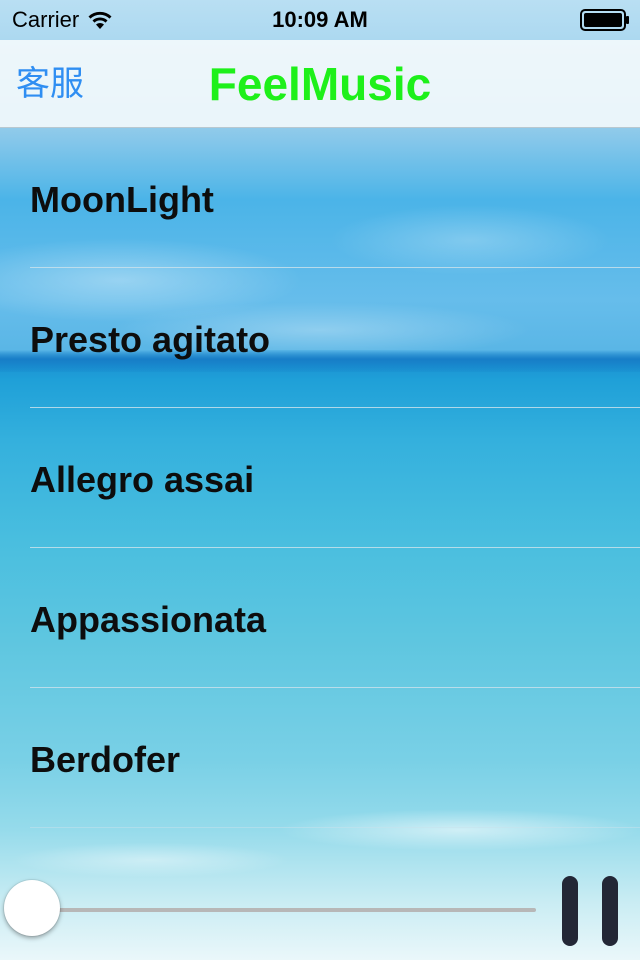 Image resolution: width=640 pixels, height=960 pixels. I want to click on song-title: Appassionata, so click(148, 619).